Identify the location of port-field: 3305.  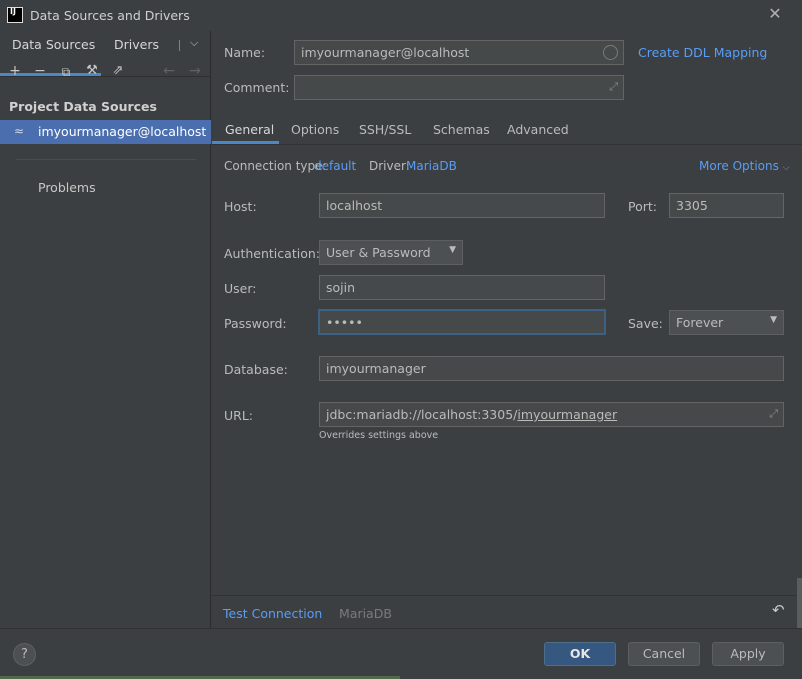
(726, 205).